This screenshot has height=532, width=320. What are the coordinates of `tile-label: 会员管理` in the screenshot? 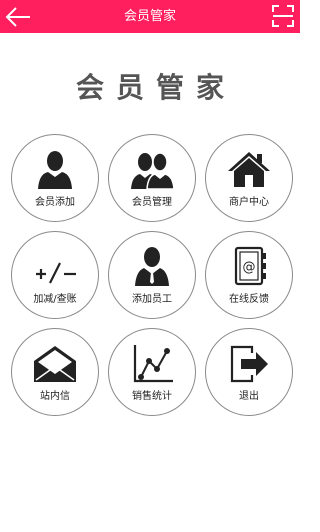 It's located at (152, 202).